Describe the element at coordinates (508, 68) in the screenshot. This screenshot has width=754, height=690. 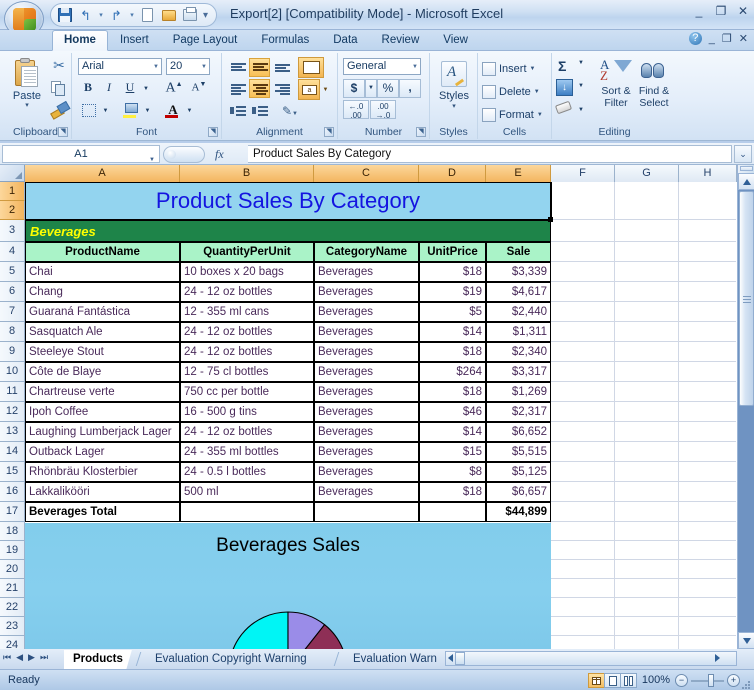
I see `insert-cells-button: Insert ▼` at that location.